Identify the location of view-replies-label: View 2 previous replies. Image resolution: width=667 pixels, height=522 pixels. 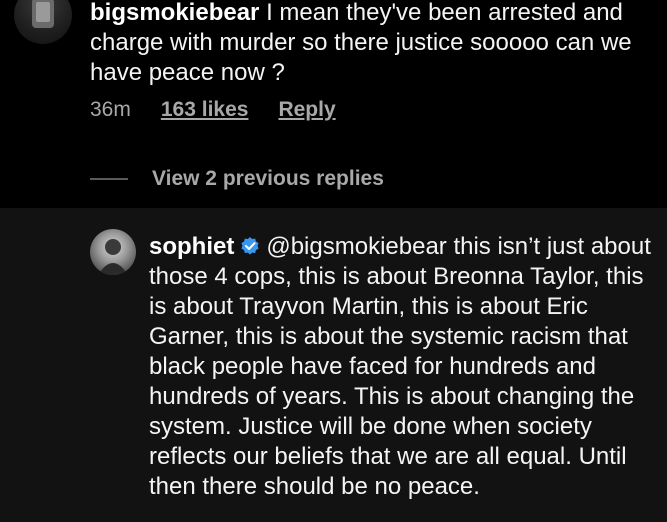
(268, 178).